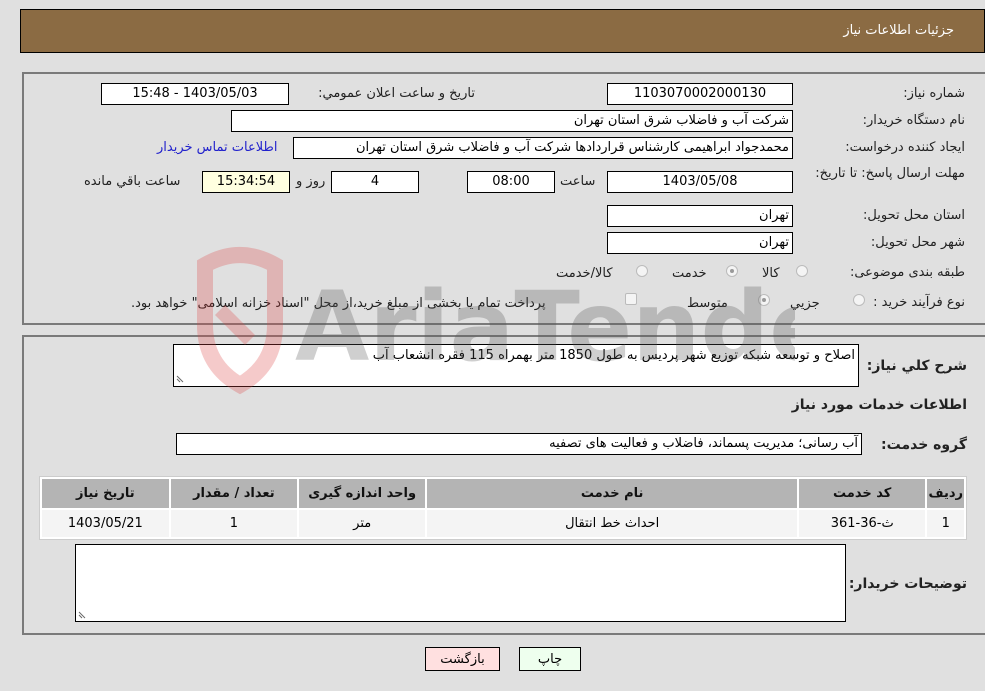 This screenshot has height=691, width=985. What do you see at coordinates (879, 405) in the screenshot?
I see `services-heading: اطلاعات خدمات مورد نیاز` at bounding box center [879, 405].